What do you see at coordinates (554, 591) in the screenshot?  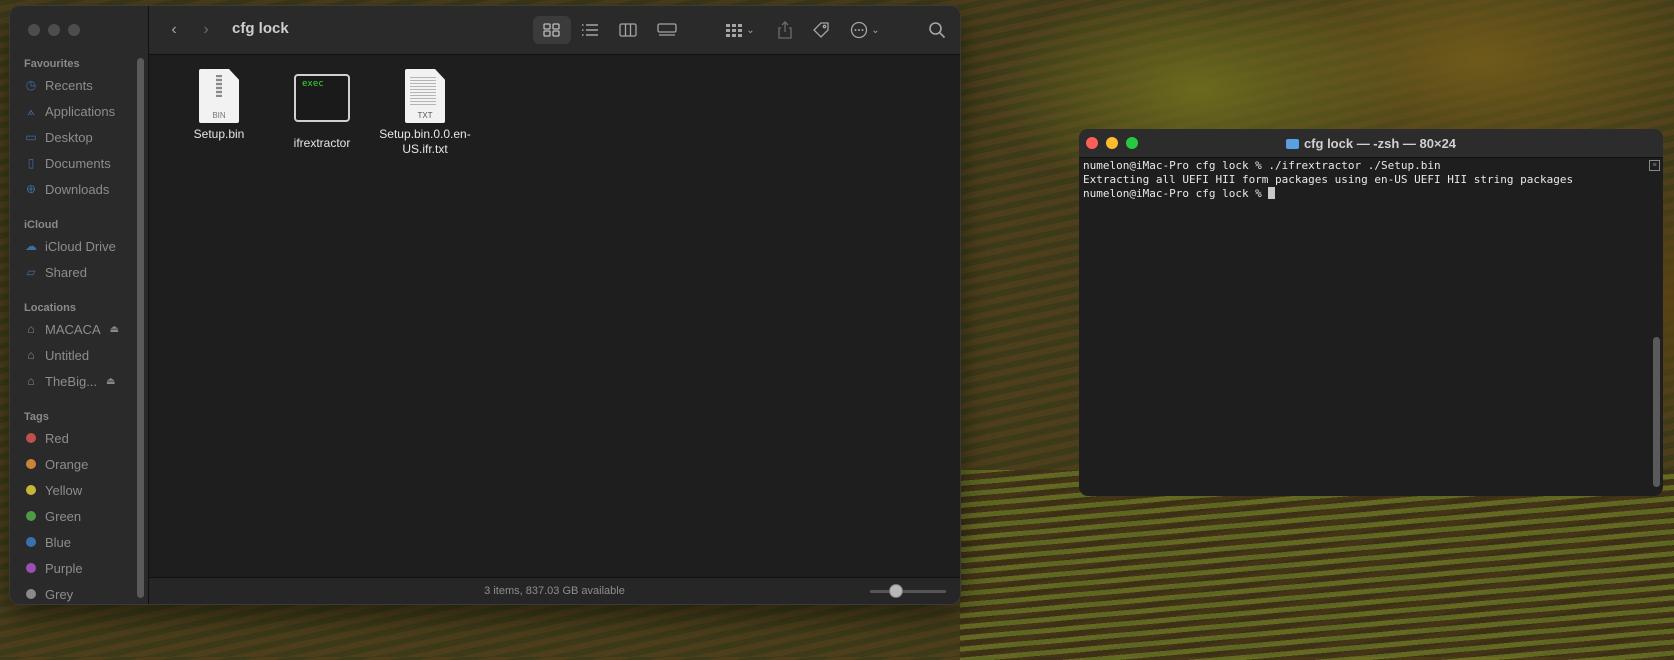 I see `status-text: 3 items, 837.03 GB available` at bounding box center [554, 591].